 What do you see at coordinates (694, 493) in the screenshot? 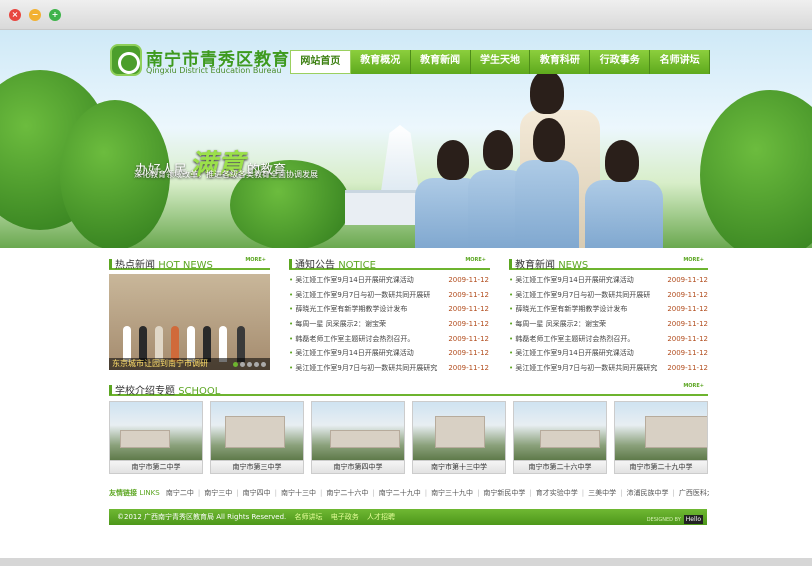
I see `friend-link: 广西医科大学附属` at bounding box center [694, 493].